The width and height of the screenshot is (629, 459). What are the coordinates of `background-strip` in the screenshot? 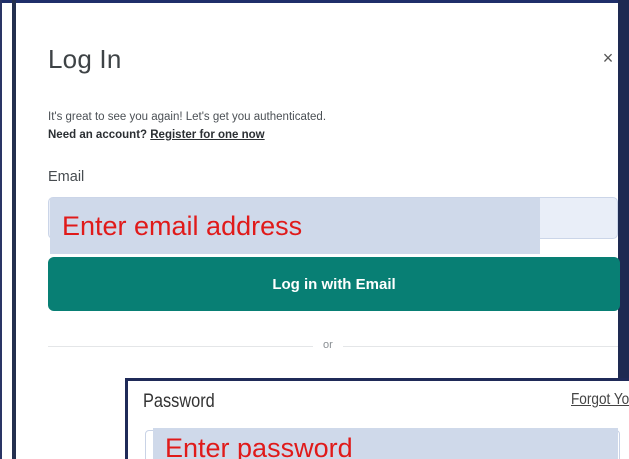 It's located at (14, 229).